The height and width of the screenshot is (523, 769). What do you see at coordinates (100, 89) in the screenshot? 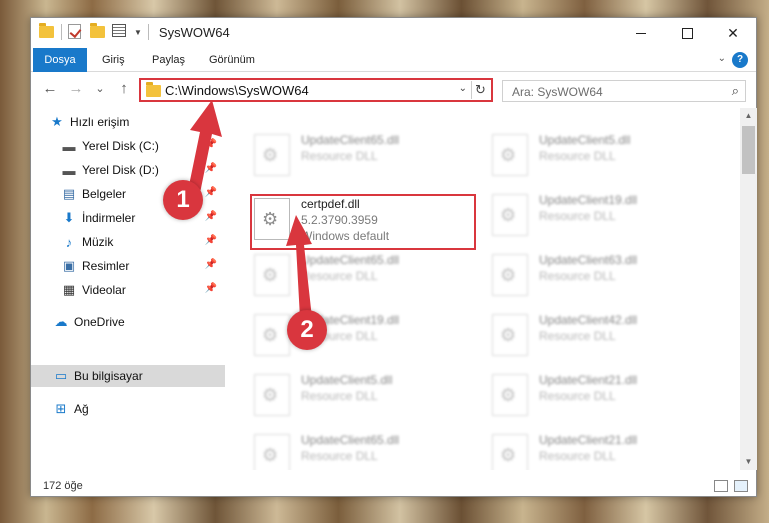
I see `recent-locations-chevron-icon: ⌄` at bounding box center [100, 89].